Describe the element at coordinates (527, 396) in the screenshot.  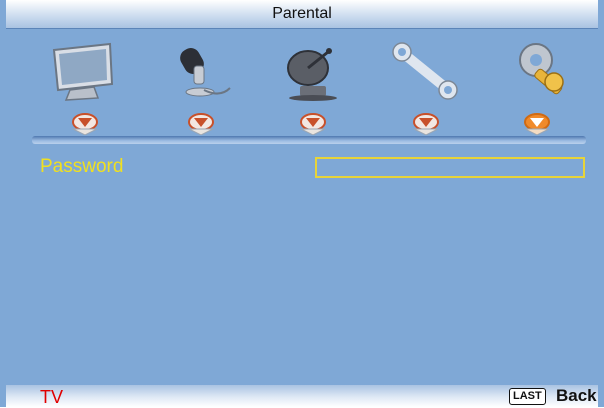
I see `last-key-icon: LAST` at that location.